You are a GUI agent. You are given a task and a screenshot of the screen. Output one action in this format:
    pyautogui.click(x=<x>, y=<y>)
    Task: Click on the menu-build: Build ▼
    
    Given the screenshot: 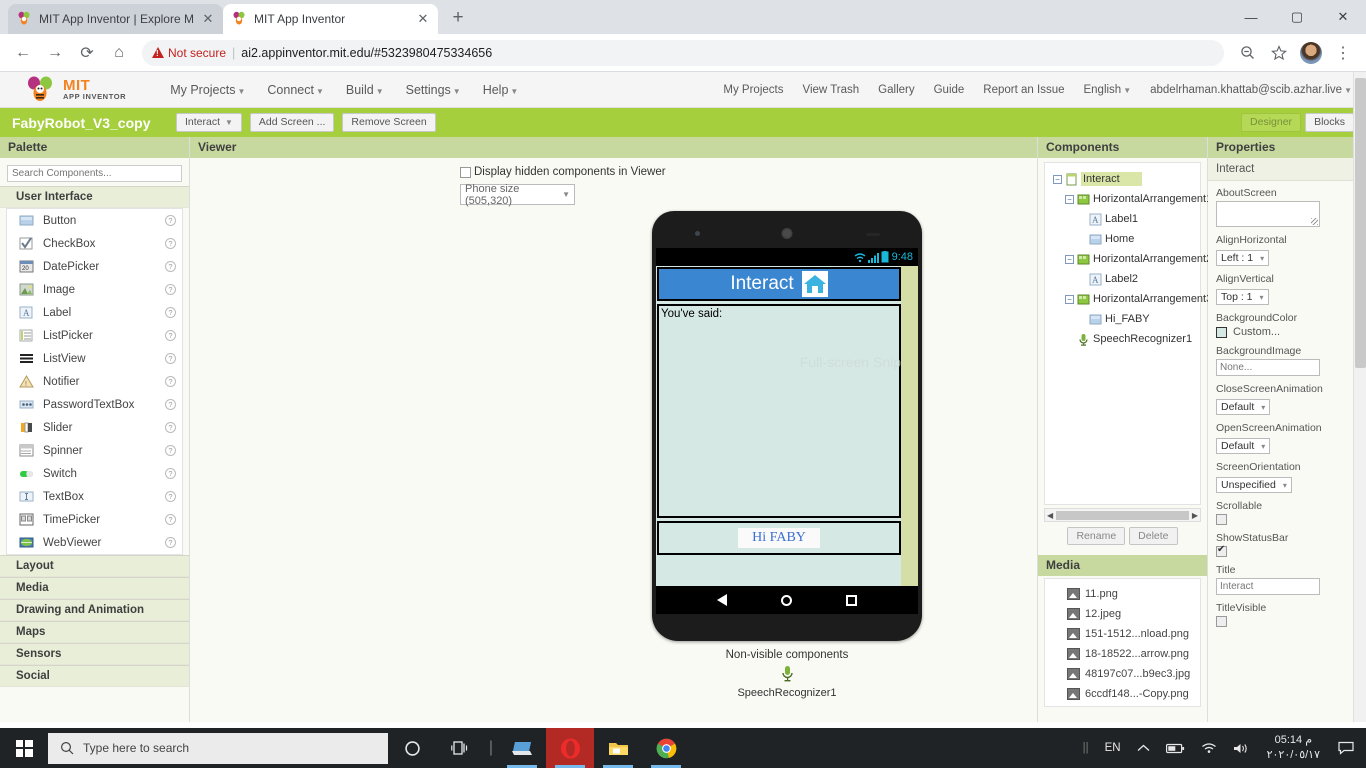 What is the action you would take?
    pyautogui.click(x=365, y=90)
    